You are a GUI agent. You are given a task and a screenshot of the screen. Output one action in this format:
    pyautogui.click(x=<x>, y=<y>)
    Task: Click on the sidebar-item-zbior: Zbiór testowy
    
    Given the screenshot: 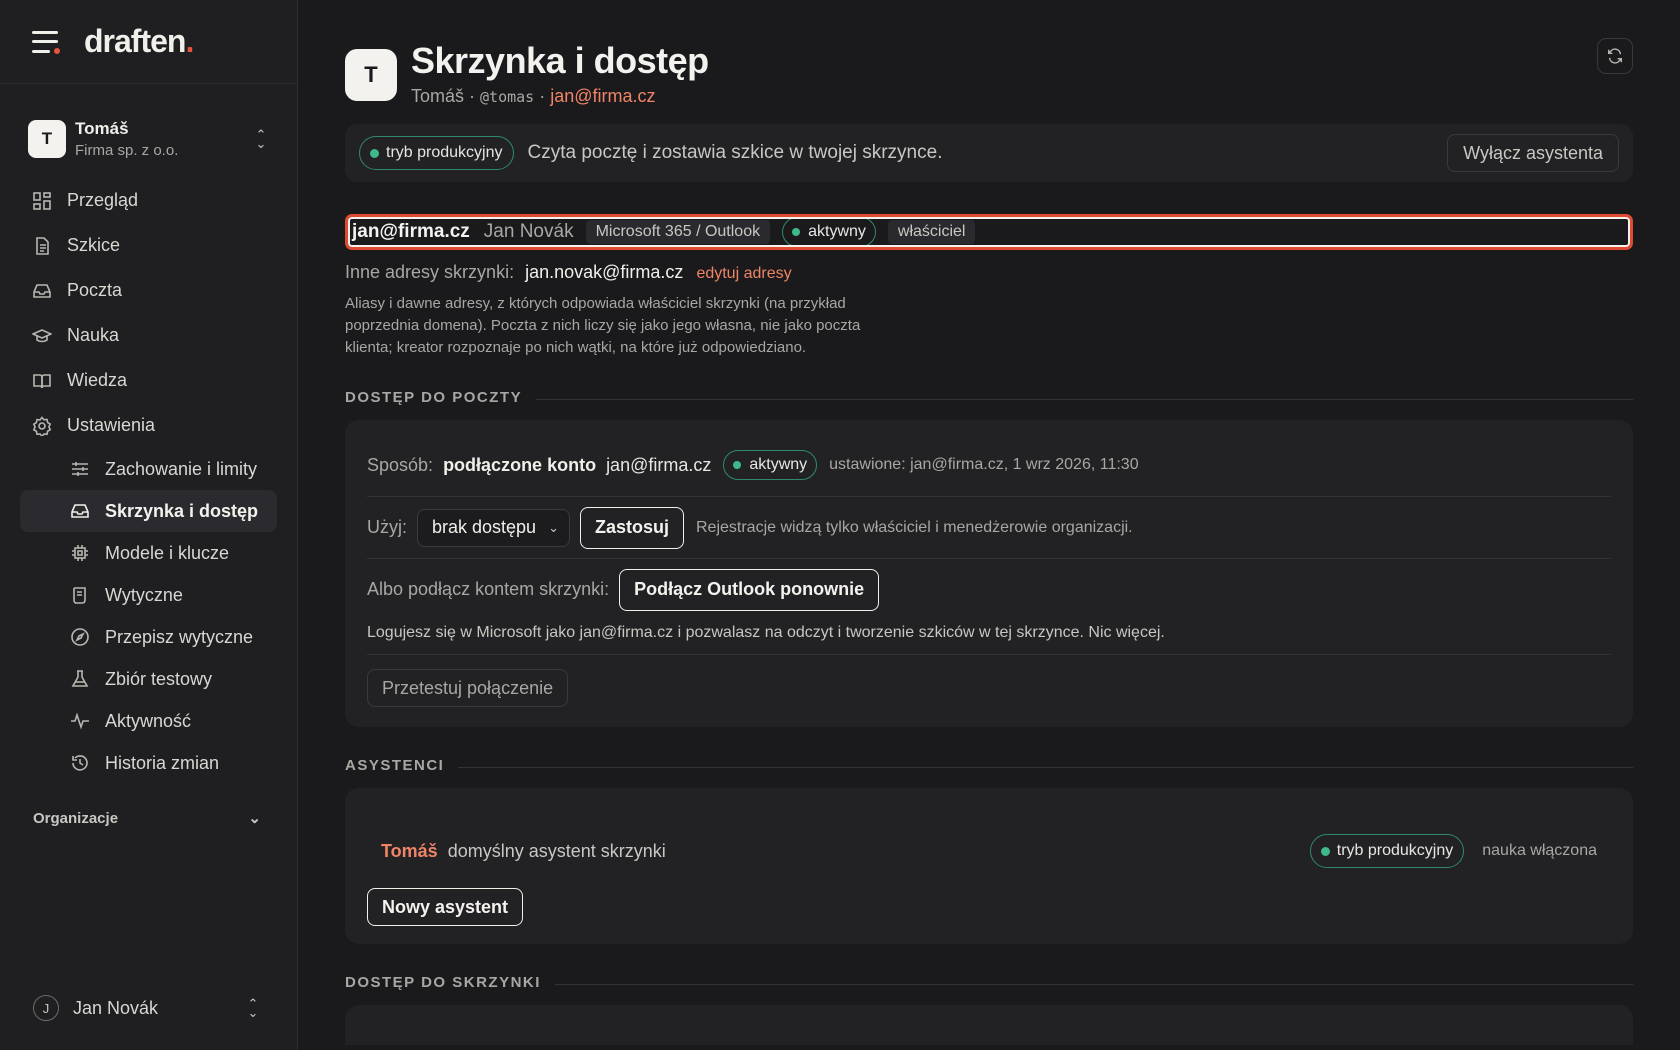 What is the action you would take?
    pyautogui.click(x=148, y=679)
    